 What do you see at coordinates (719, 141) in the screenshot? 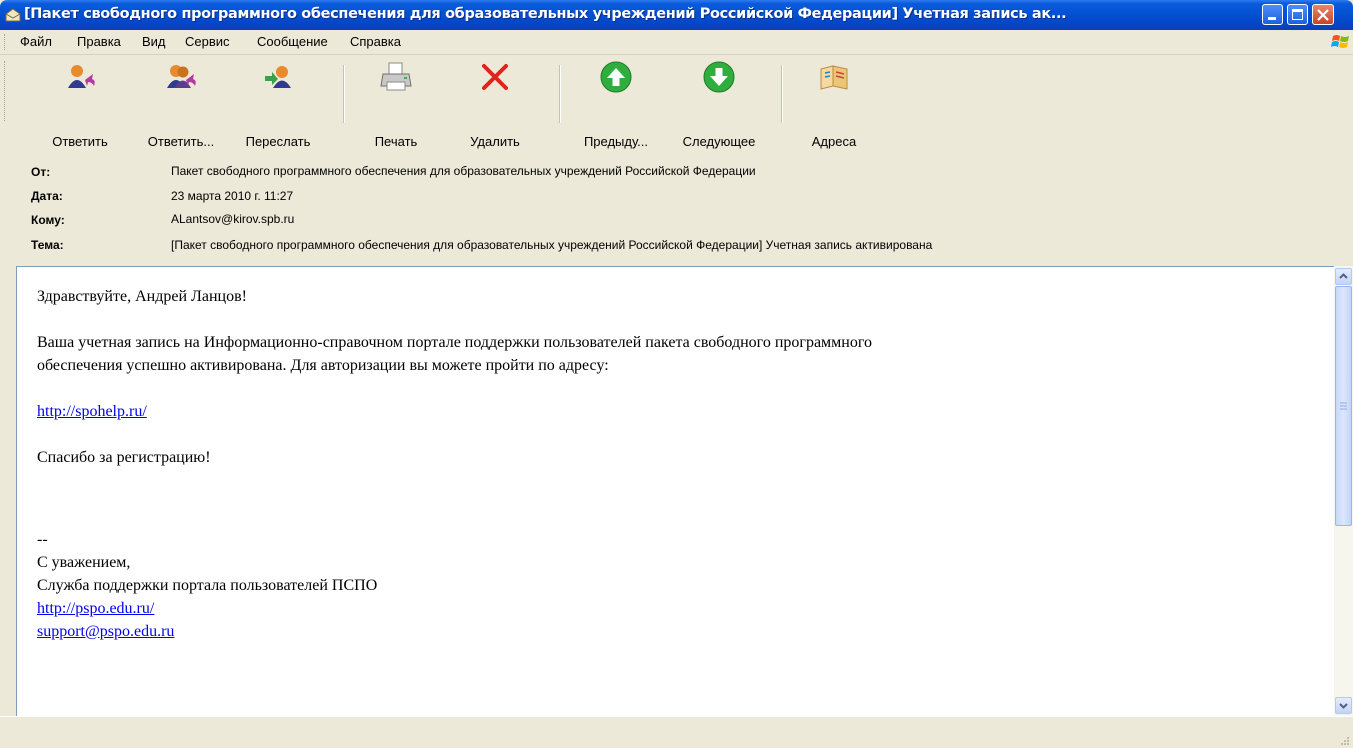
I see `next-label: Следующее` at bounding box center [719, 141].